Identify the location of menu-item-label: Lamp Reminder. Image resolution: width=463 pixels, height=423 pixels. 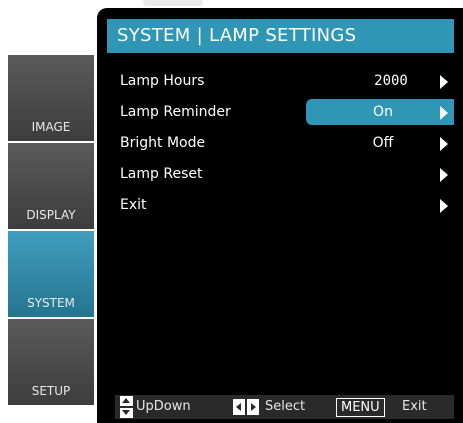
(175, 112).